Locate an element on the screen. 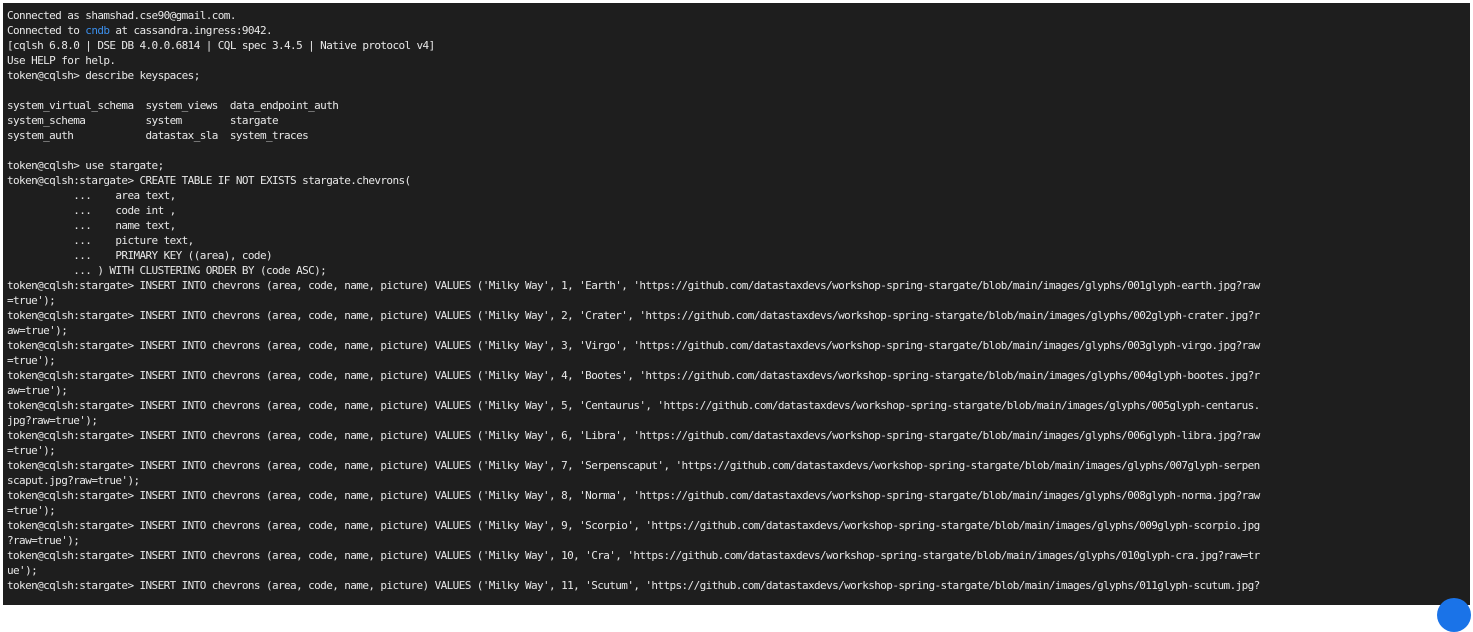  terminal-line: ue'); is located at coordinates (22, 570).